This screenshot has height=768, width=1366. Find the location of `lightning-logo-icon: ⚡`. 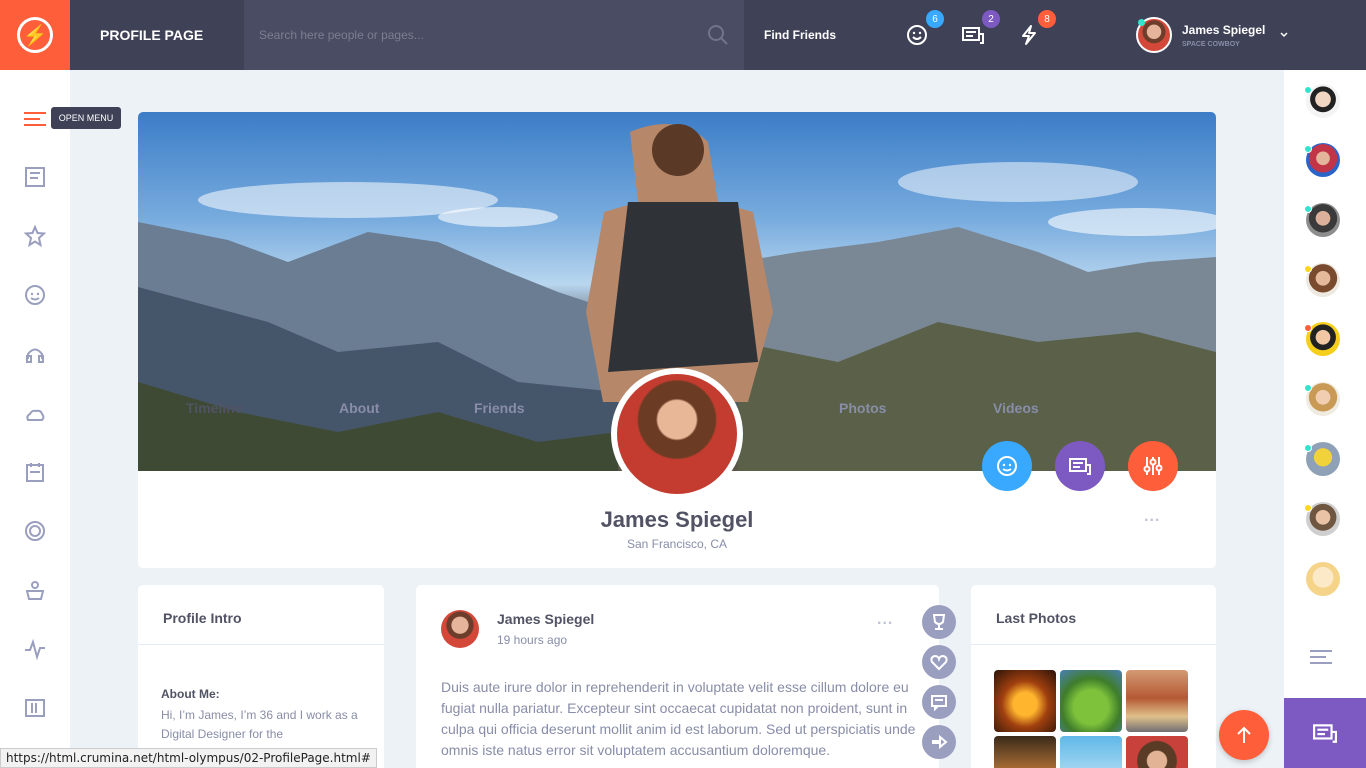

lightning-logo-icon: ⚡ is located at coordinates (35, 35).